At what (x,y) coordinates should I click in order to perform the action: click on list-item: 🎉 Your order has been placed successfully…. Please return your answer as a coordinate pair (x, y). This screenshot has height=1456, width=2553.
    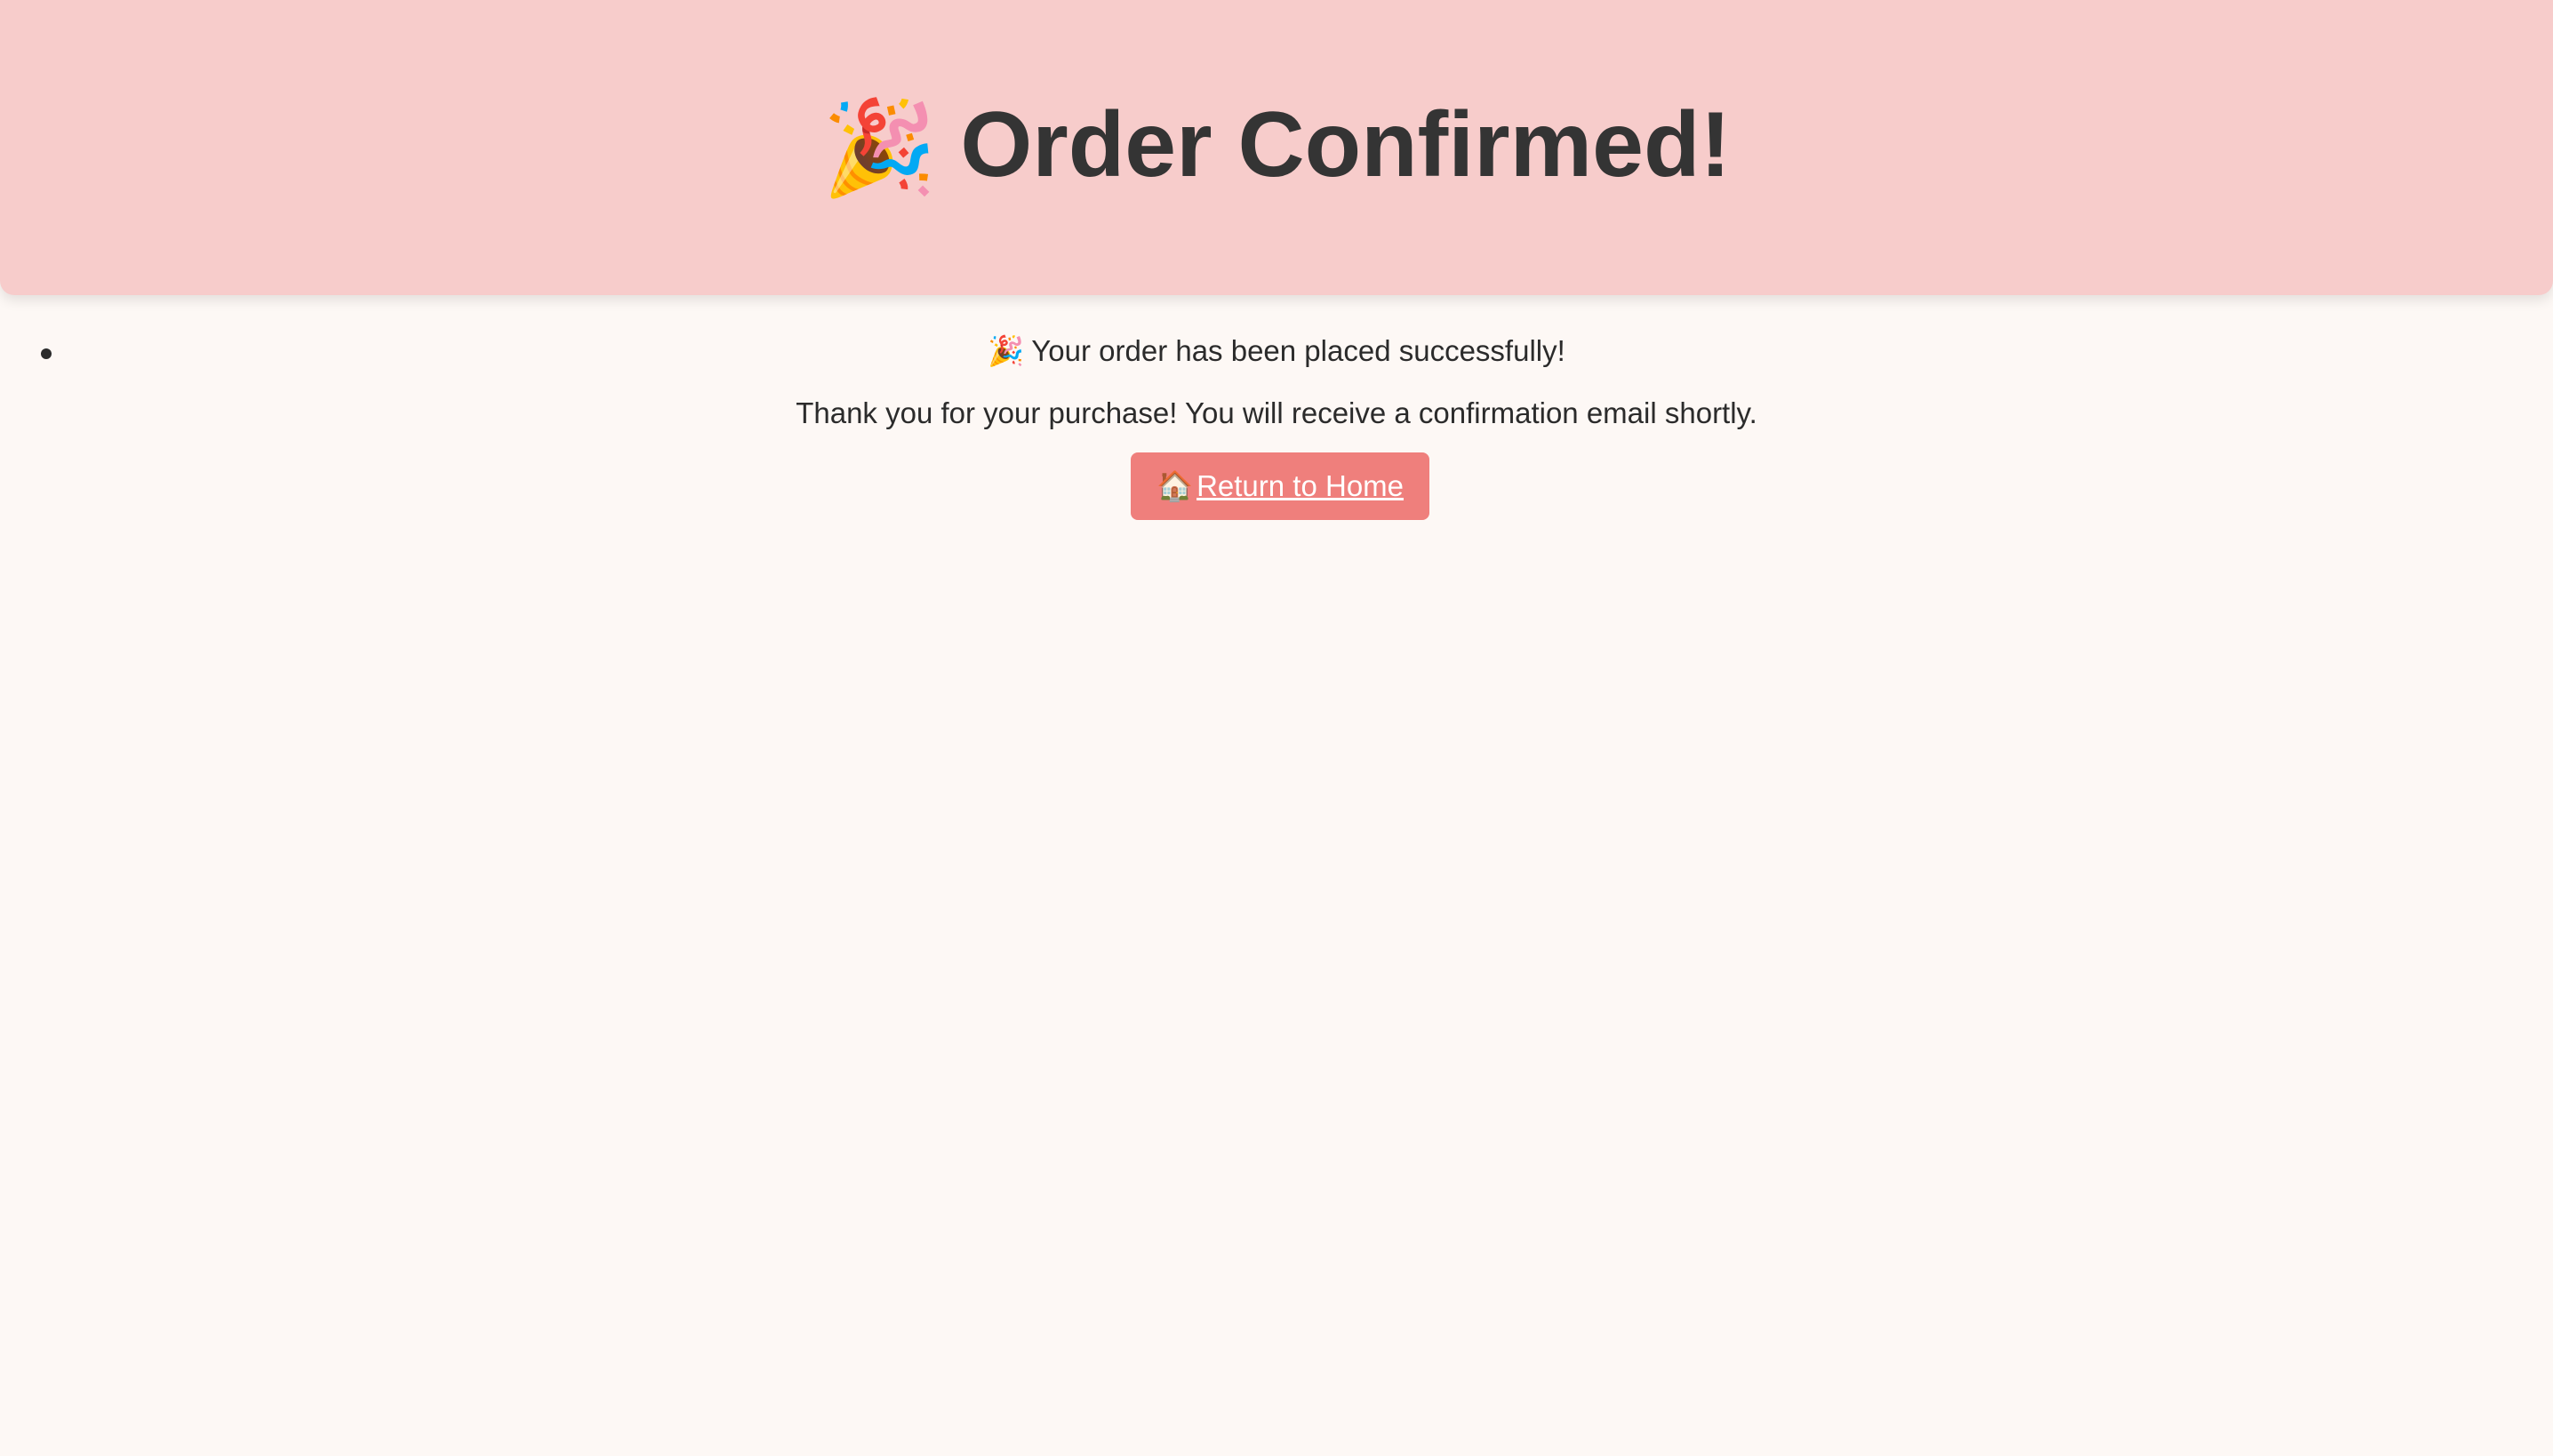
    Looking at the image, I should click on (1276, 351).